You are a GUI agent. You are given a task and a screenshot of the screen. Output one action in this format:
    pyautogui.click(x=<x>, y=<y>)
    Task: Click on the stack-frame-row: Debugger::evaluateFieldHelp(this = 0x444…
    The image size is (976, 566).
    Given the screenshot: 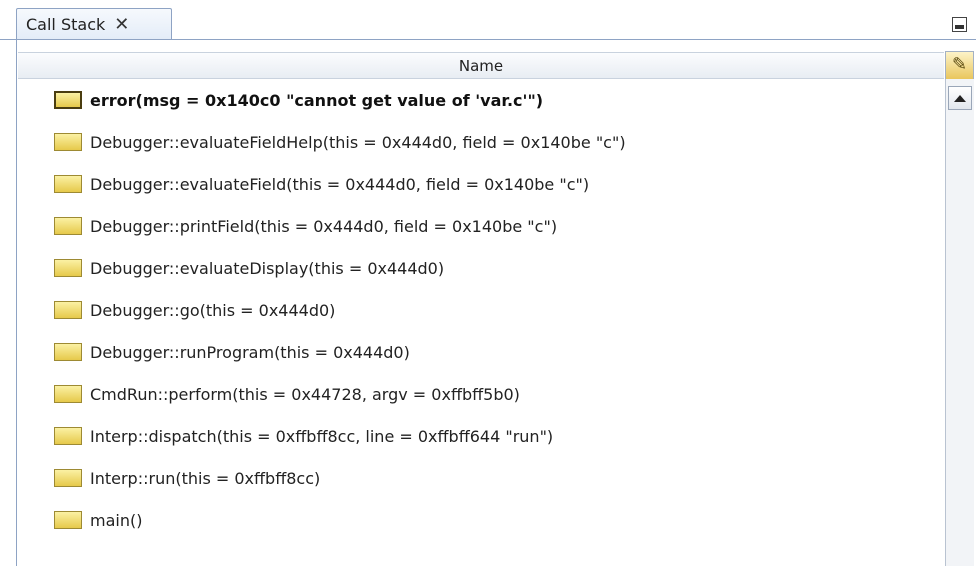 What is the action you would take?
    pyautogui.click(x=481, y=142)
    